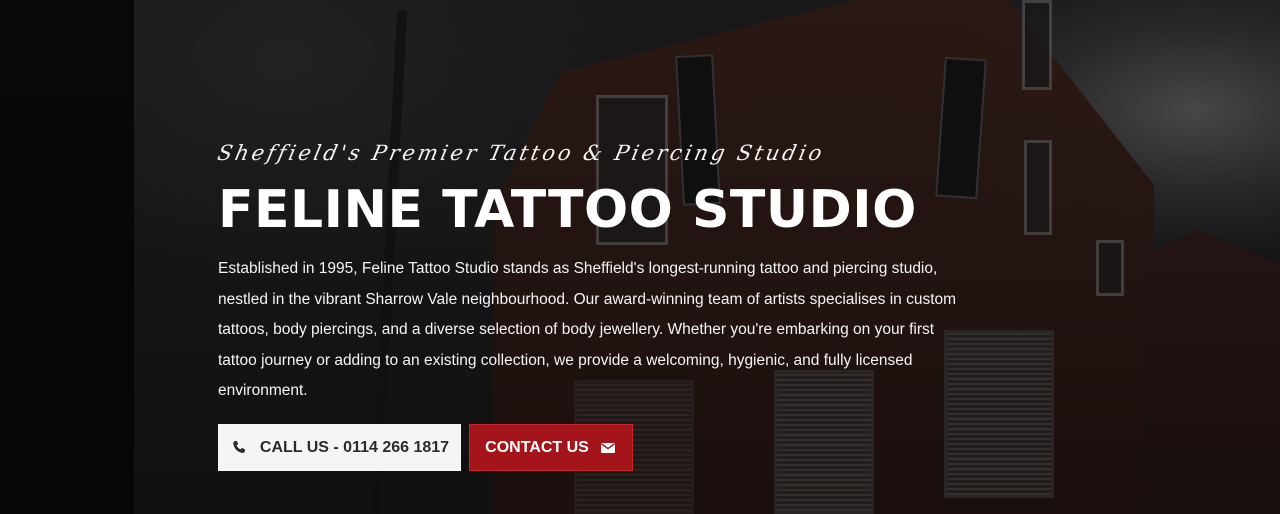 The height and width of the screenshot is (514, 1280). Describe the element at coordinates (608, 448) in the screenshot. I see `envelope-icon` at that location.